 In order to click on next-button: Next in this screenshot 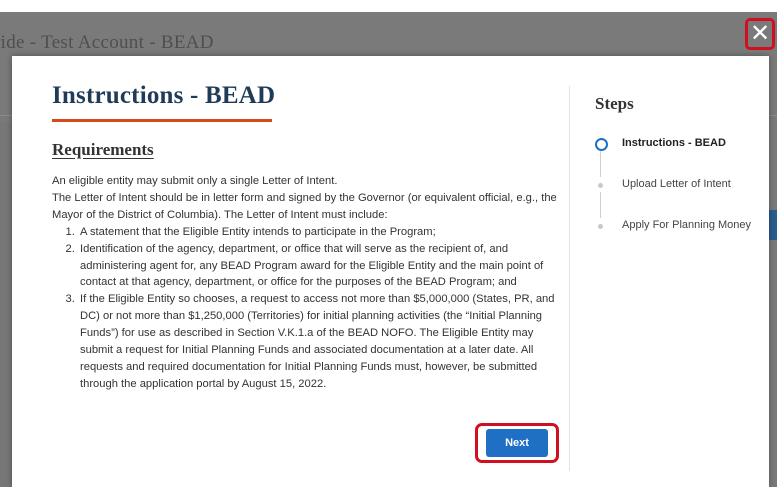, I will do `click(517, 443)`.